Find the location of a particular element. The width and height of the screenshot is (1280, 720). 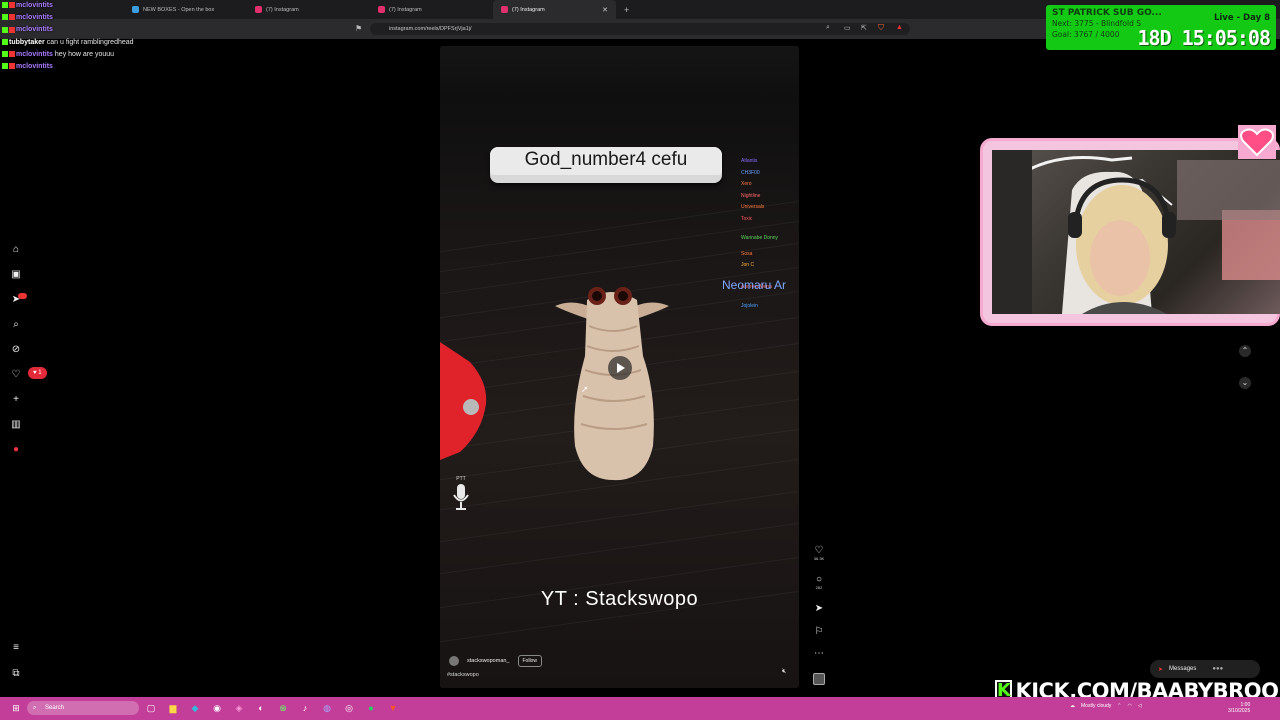

subathon-day: Live - Day 8 is located at coordinates (1241, 18).